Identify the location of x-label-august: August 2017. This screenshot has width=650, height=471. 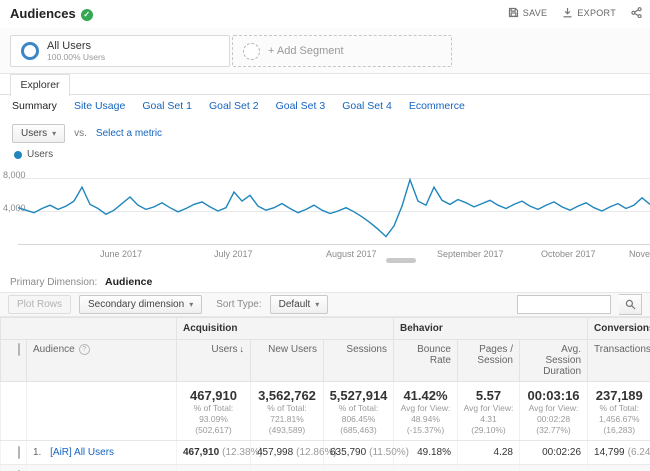
(351, 254).